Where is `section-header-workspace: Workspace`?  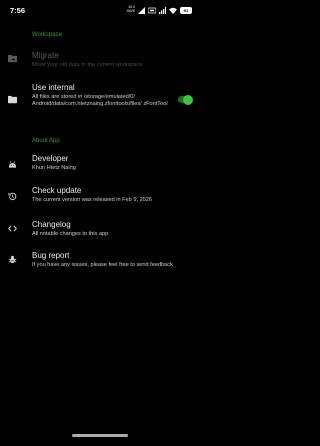 section-header-workspace: Workspace is located at coordinates (47, 35).